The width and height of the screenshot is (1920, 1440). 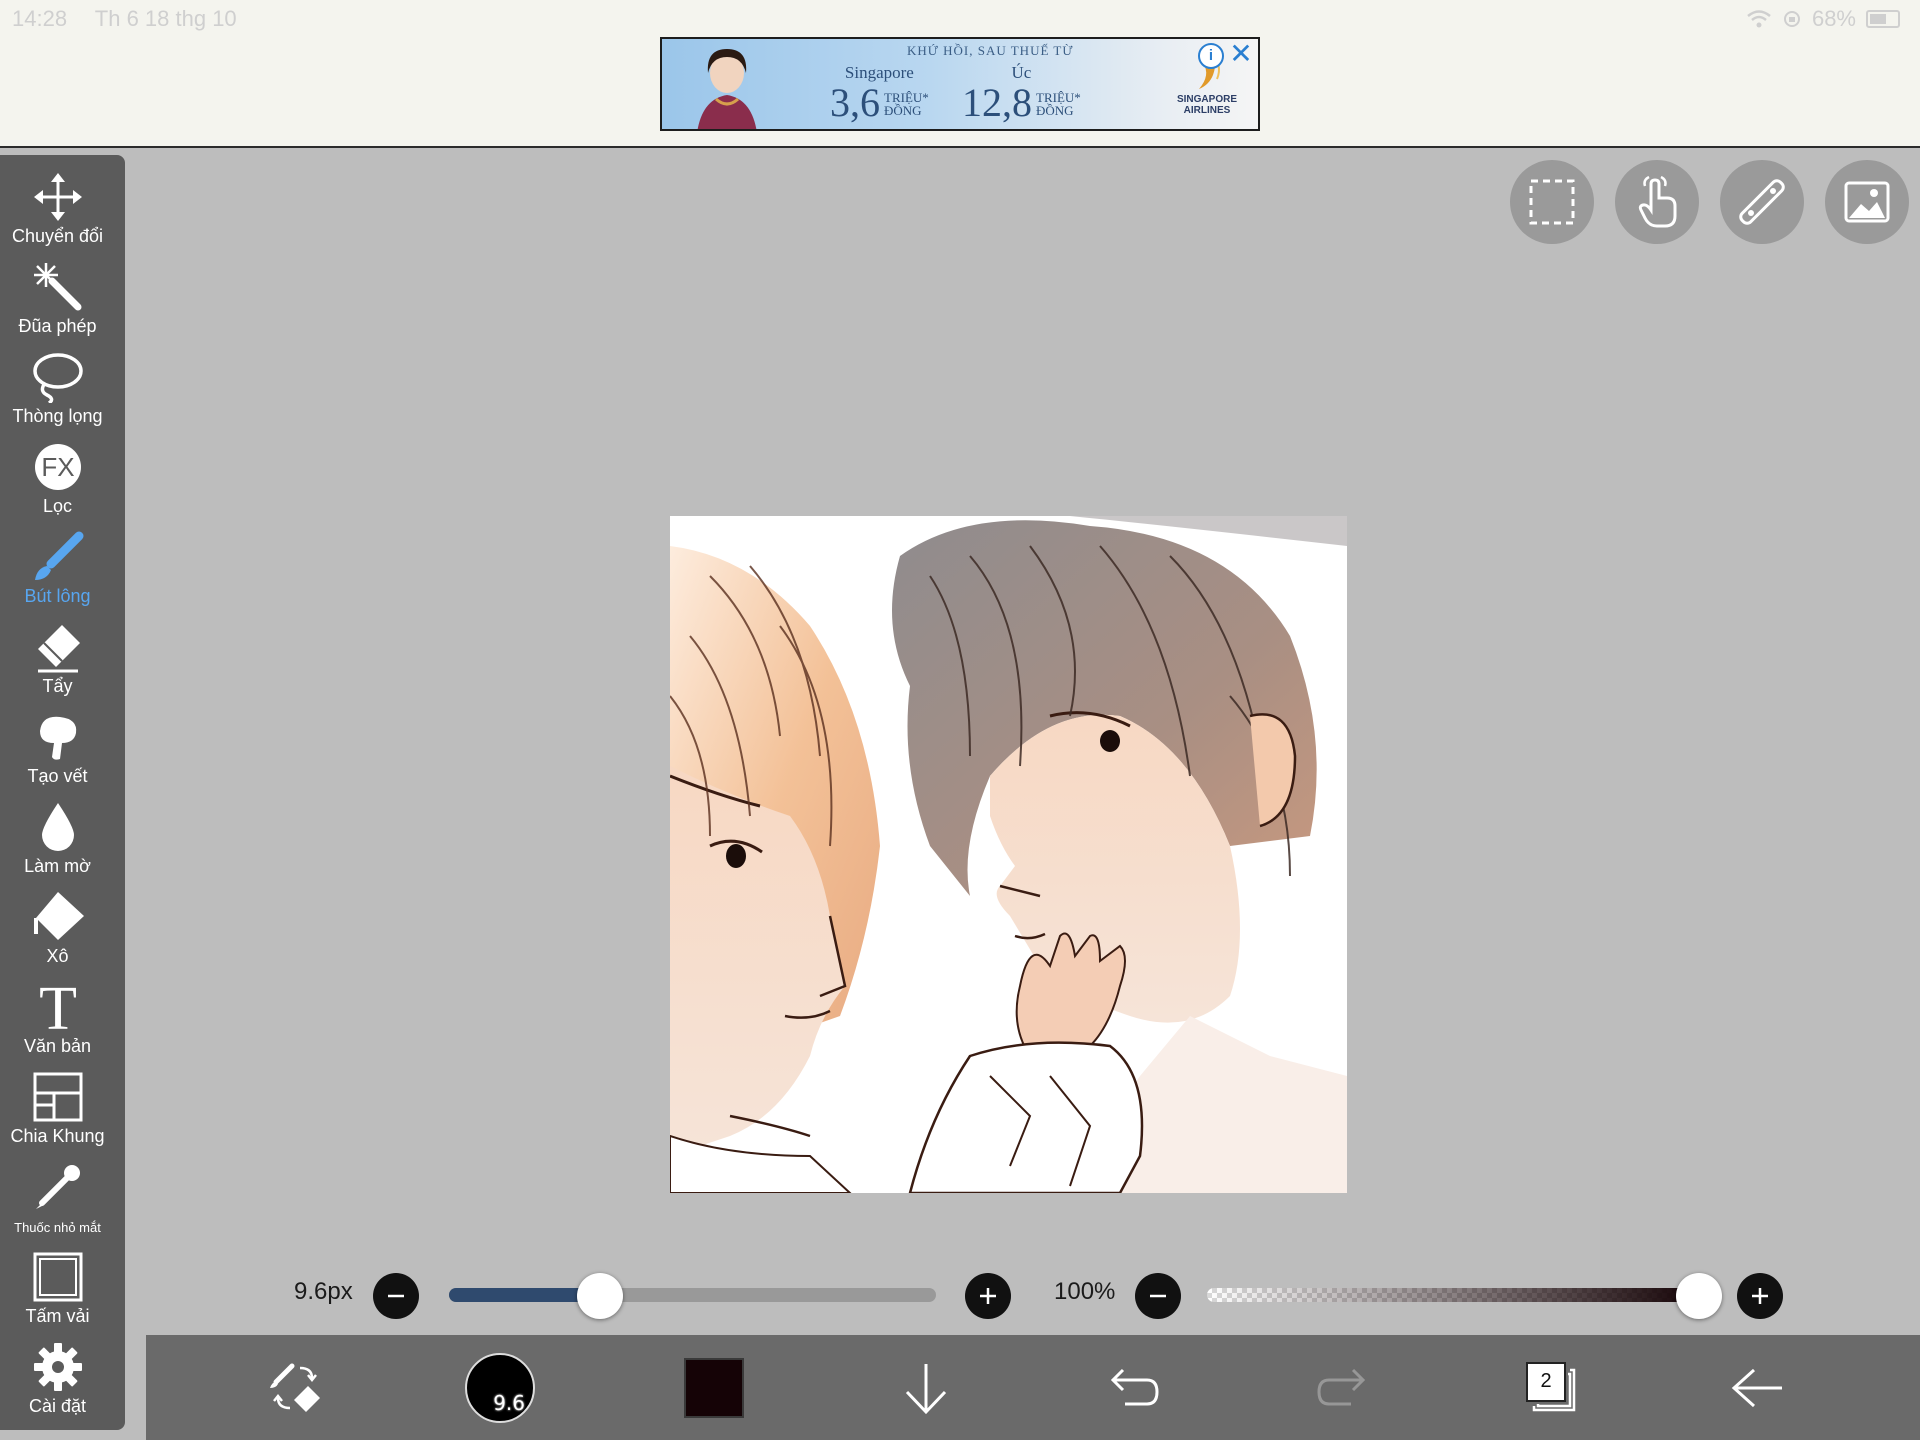 I want to click on svg-text: T, so click(x=58, y=1007).